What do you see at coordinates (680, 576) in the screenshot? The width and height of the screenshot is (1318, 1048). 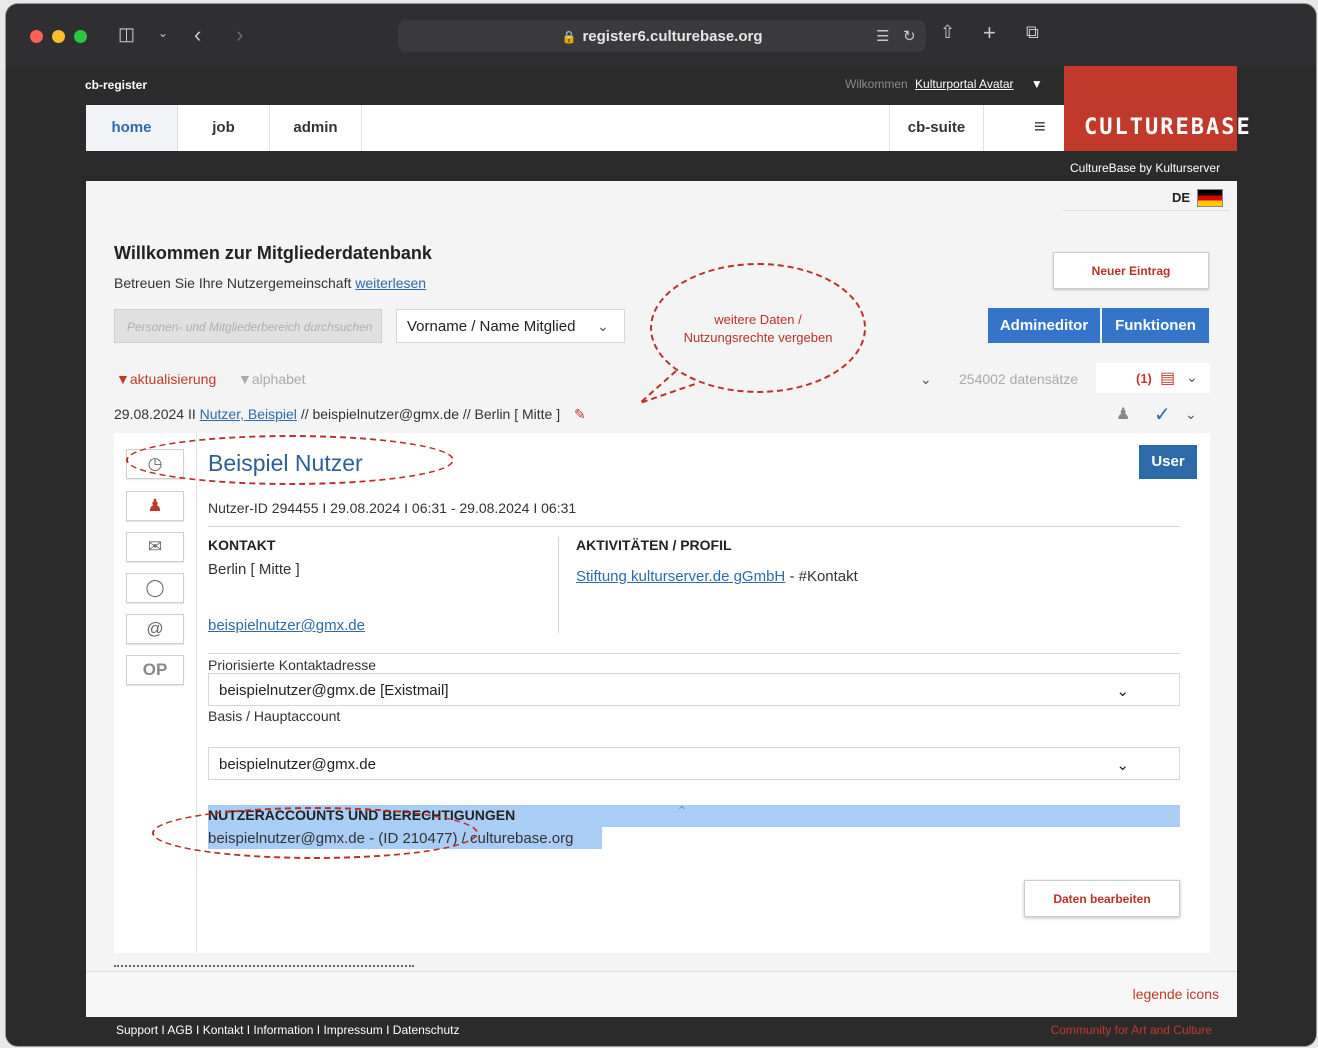 I see `activity-link: Stiftung kulturserver.de gGmbH` at bounding box center [680, 576].